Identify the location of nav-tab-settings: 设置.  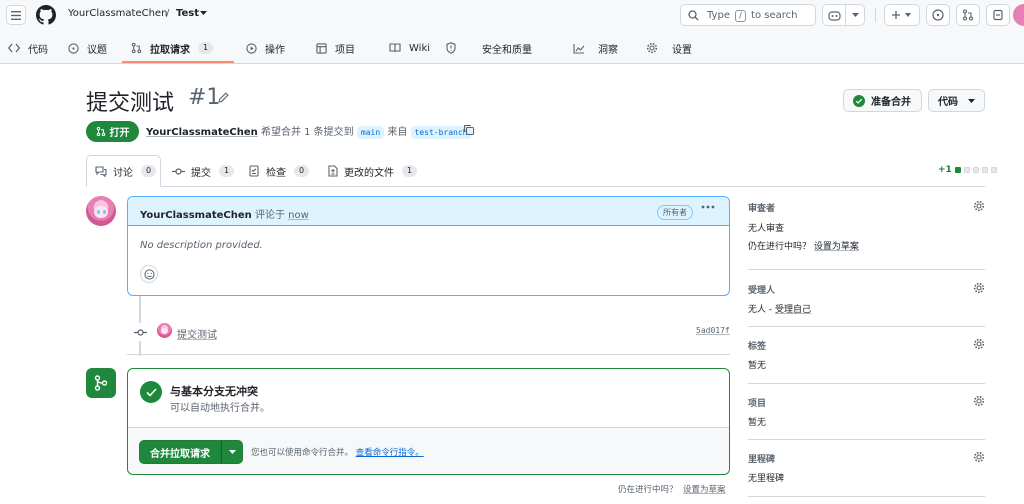
(669, 48).